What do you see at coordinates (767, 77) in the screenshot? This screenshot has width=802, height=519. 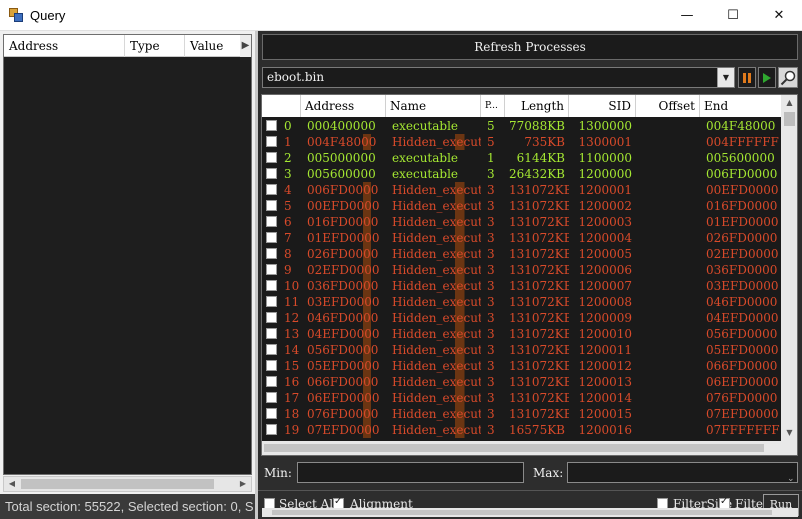 I see `play-button` at bounding box center [767, 77].